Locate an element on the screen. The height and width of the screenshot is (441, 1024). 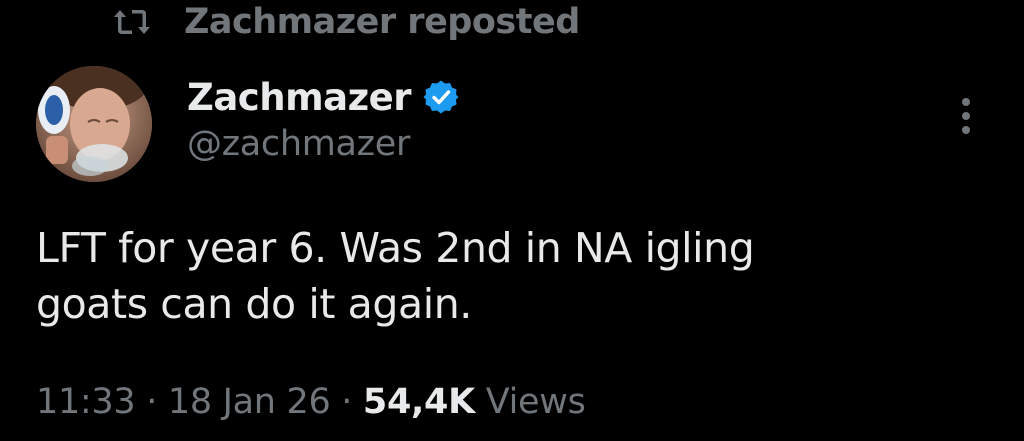
repost-banner: Zachmazer reposted is located at coordinates (346, 22).